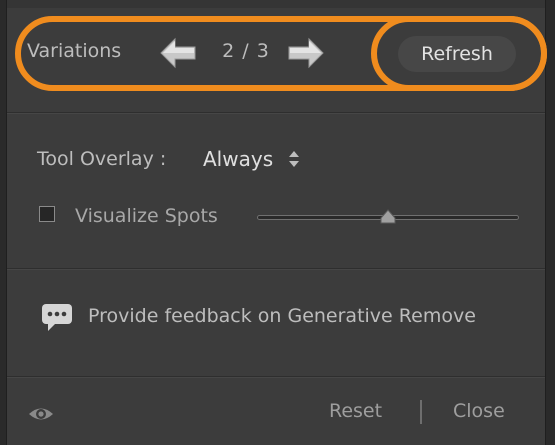 The image size is (555, 445). I want to click on speech-bubble-icon, so click(57, 317).